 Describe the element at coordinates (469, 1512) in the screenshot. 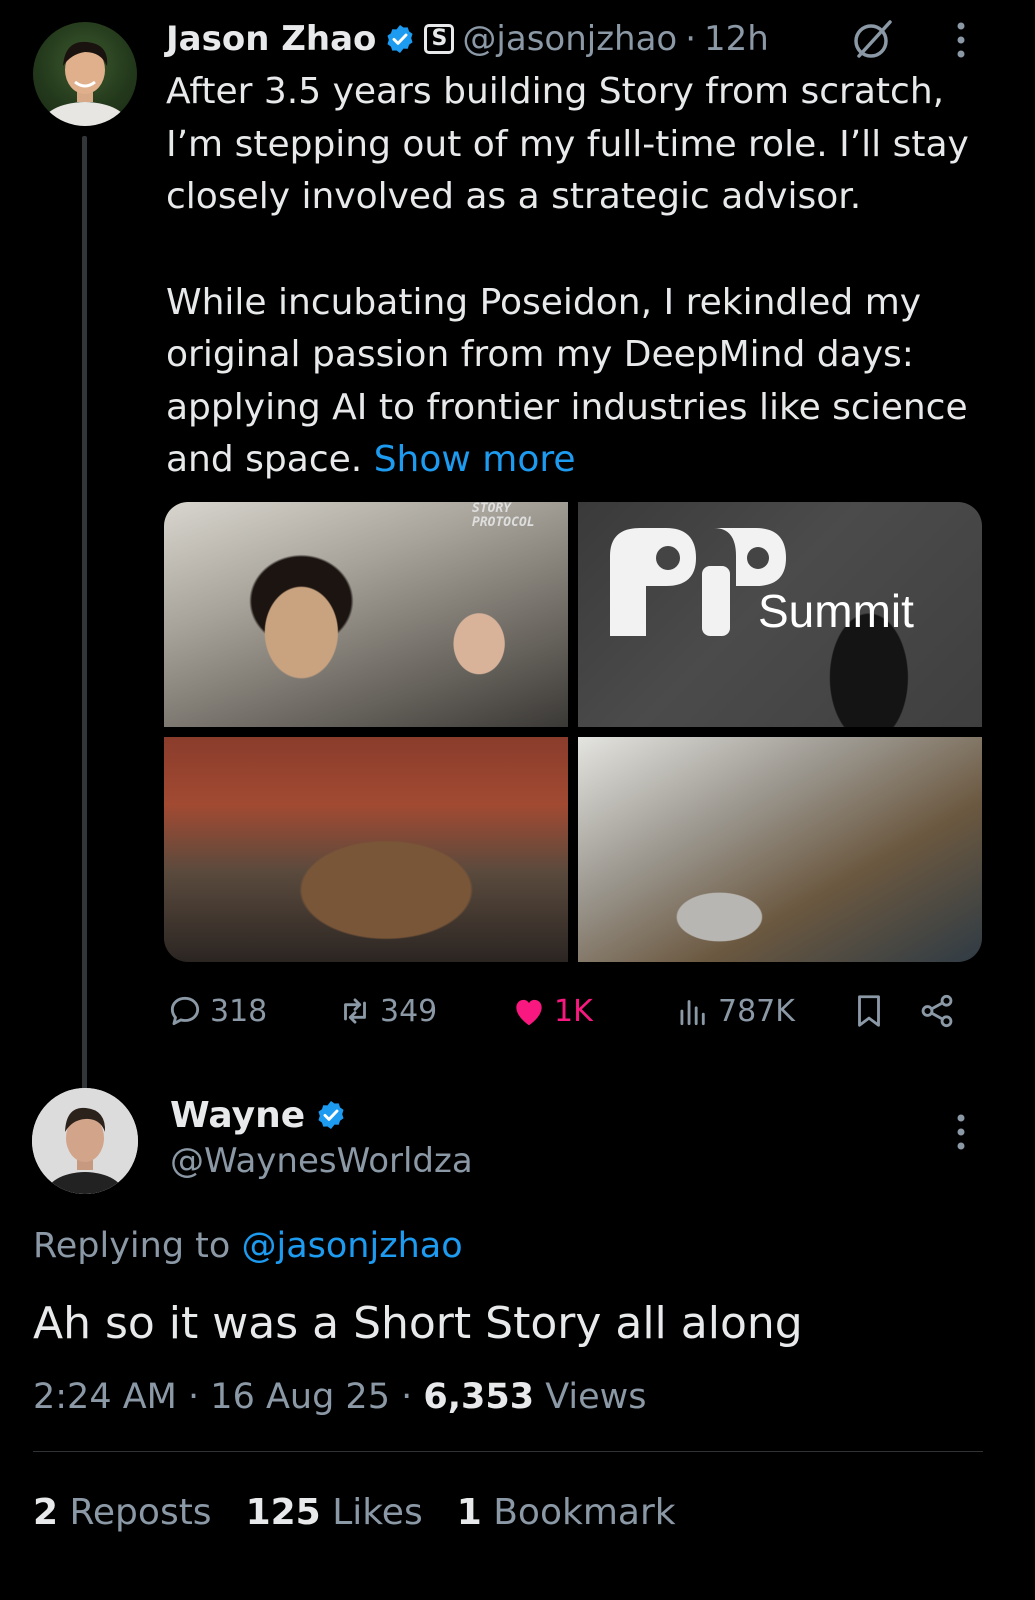

I see `bookmarks-count: 1` at that location.